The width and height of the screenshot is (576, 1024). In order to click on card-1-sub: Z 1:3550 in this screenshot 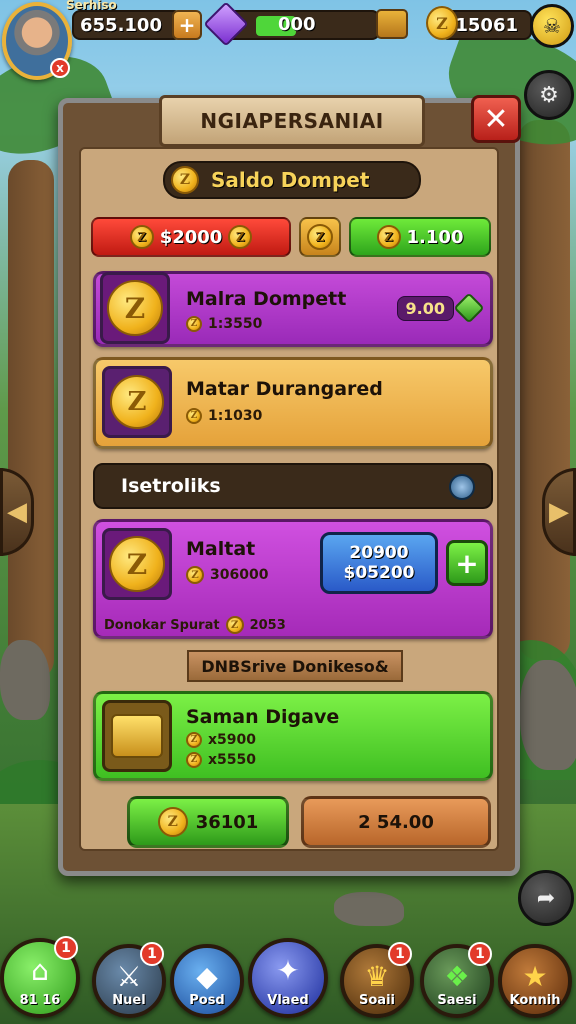, I will do `click(224, 324)`.